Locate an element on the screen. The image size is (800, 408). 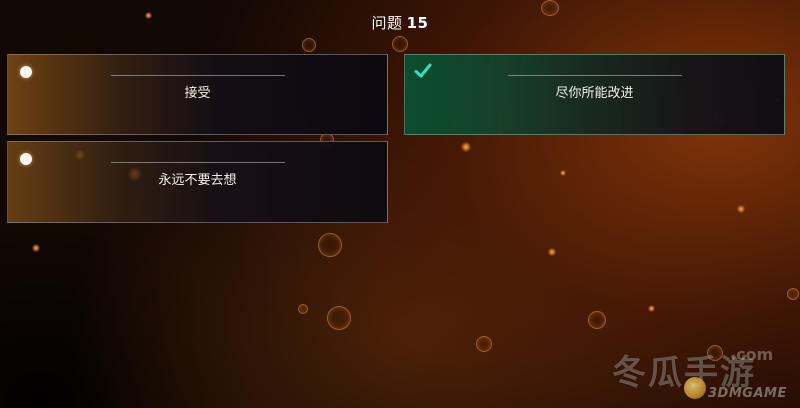
checkmark-icon is located at coordinates (423, 70).